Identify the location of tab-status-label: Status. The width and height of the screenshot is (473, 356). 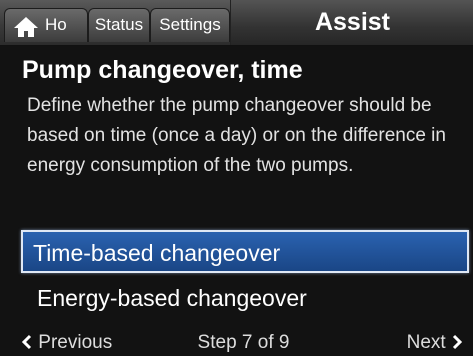
(119, 24).